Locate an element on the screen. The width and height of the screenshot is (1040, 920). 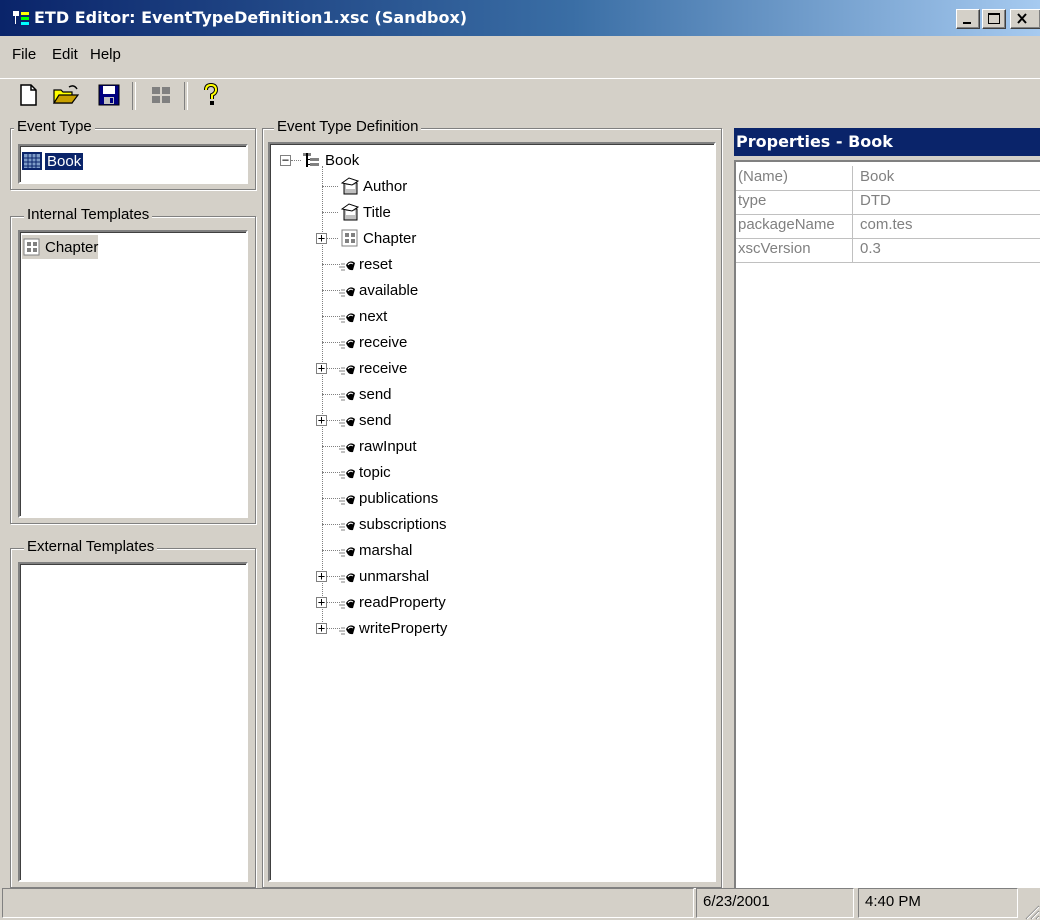
external-templates-list is located at coordinates (133, 722).